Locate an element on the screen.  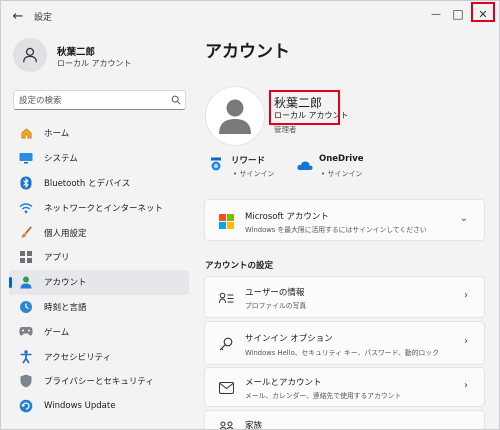
monitor-icon is located at coordinates (26, 158).